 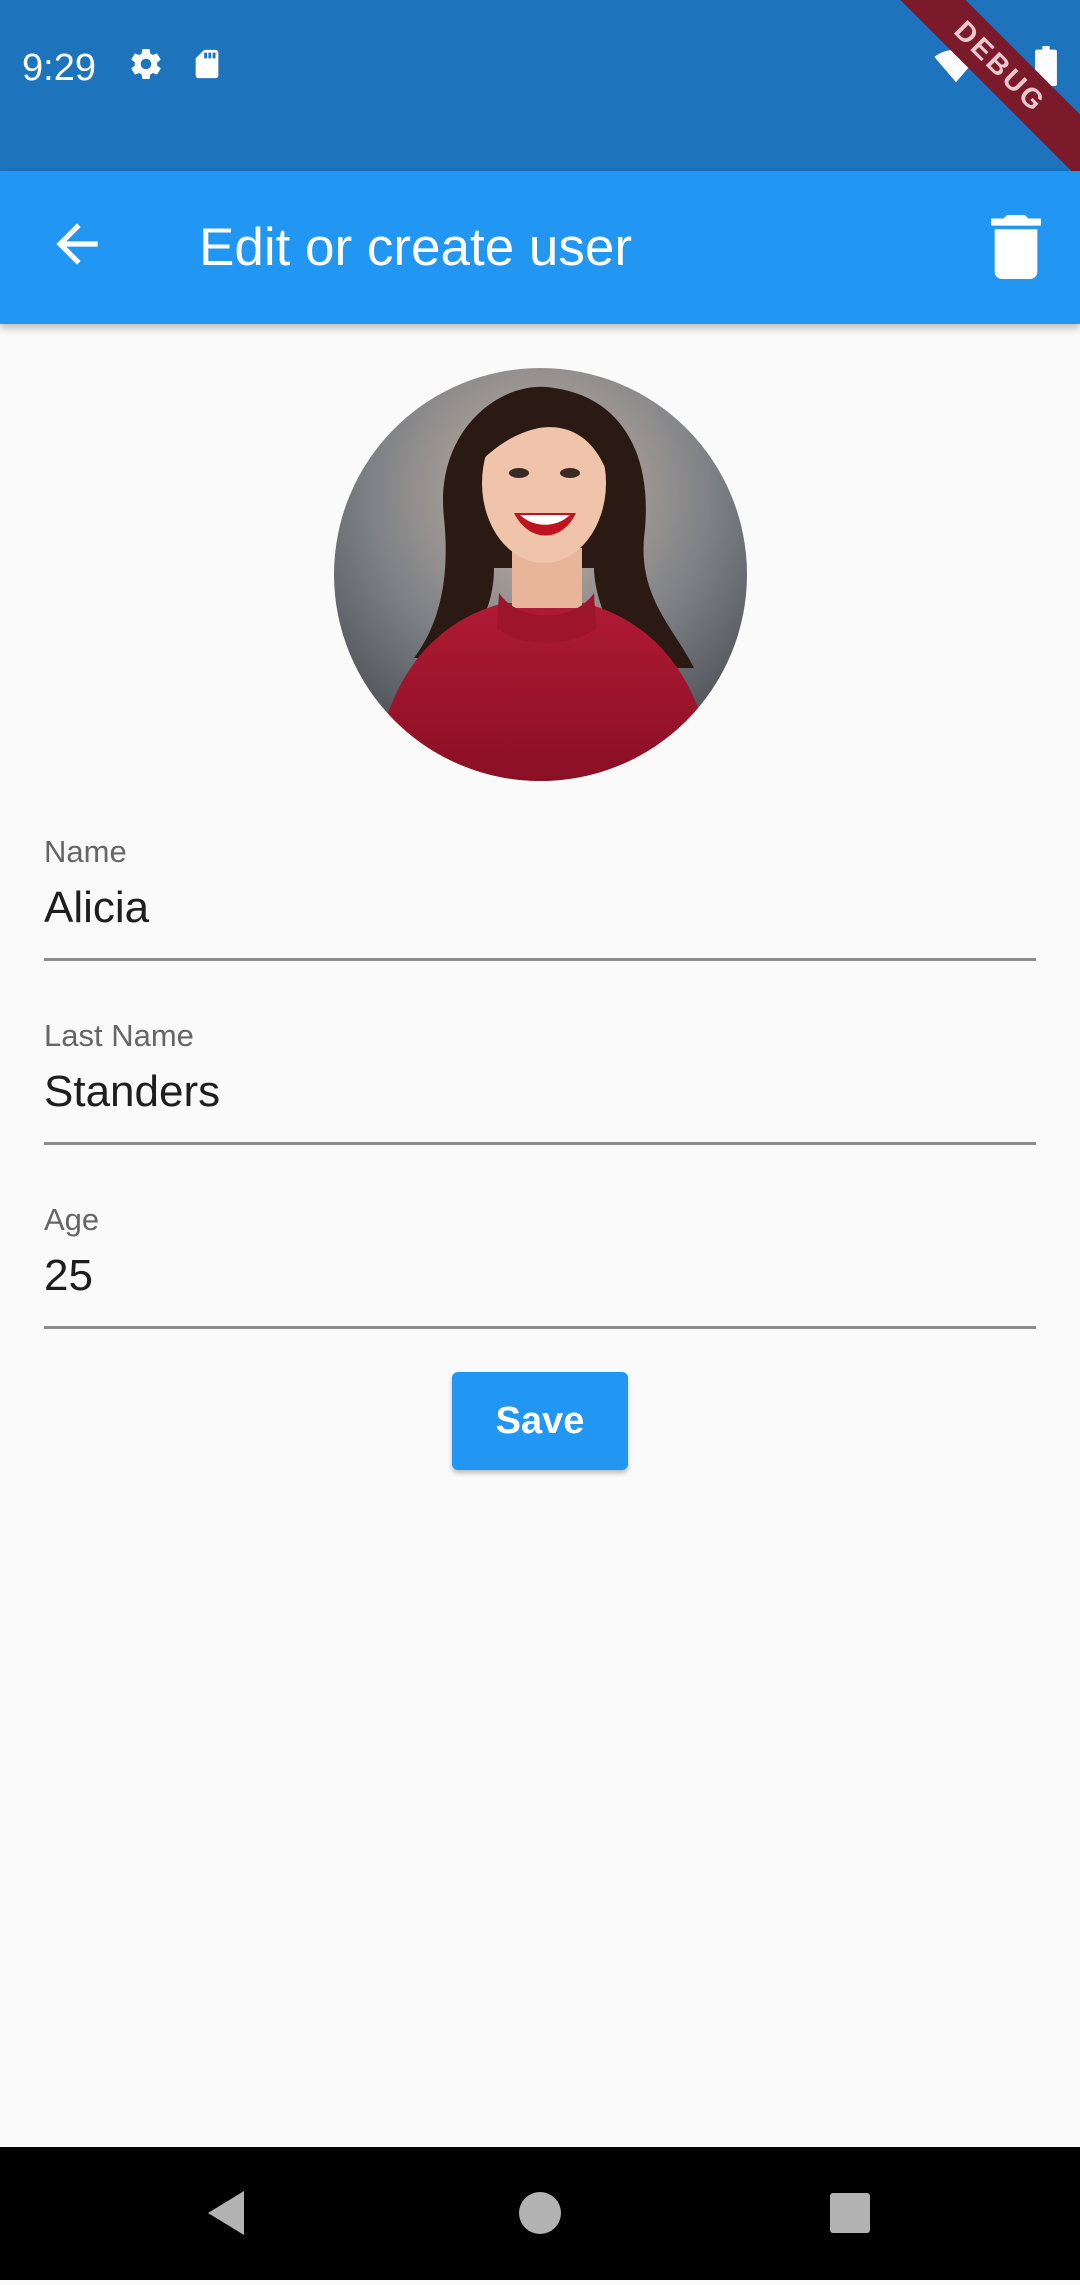 I want to click on name-underline, so click(x=540, y=959).